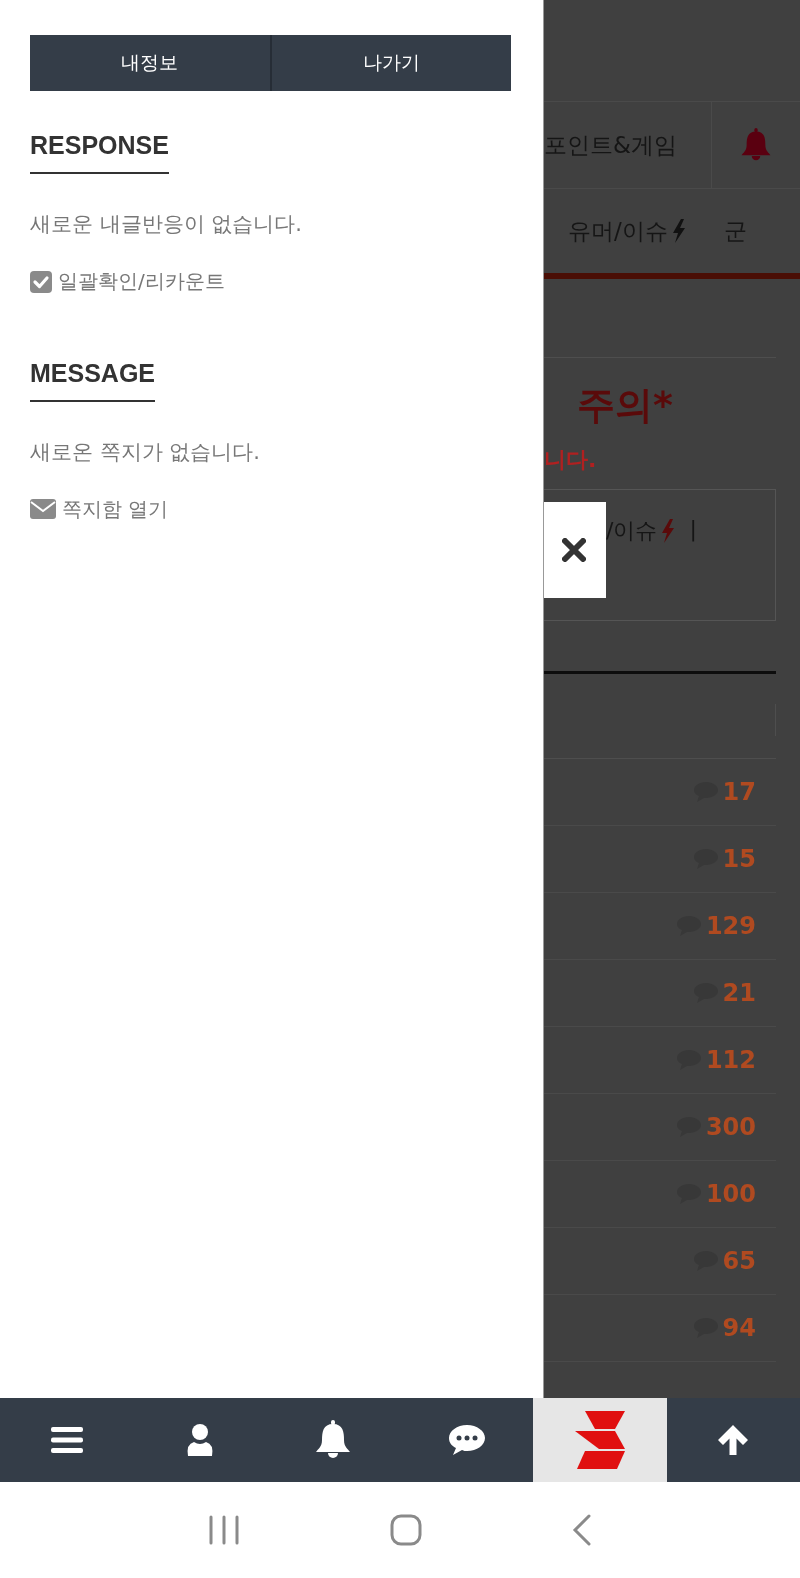 The image size is (800, 1578). I want to click on close-button, so click(575, 550).